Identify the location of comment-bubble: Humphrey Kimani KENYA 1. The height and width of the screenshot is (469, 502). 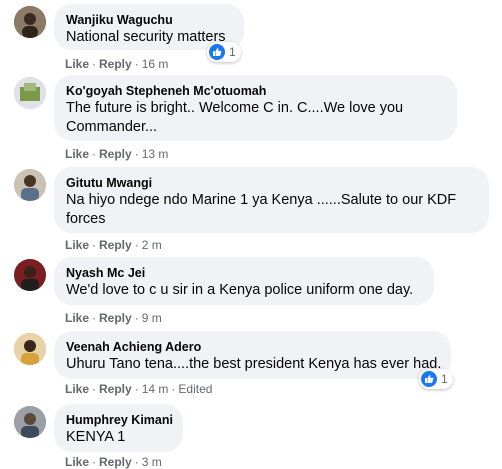
(118, 428).